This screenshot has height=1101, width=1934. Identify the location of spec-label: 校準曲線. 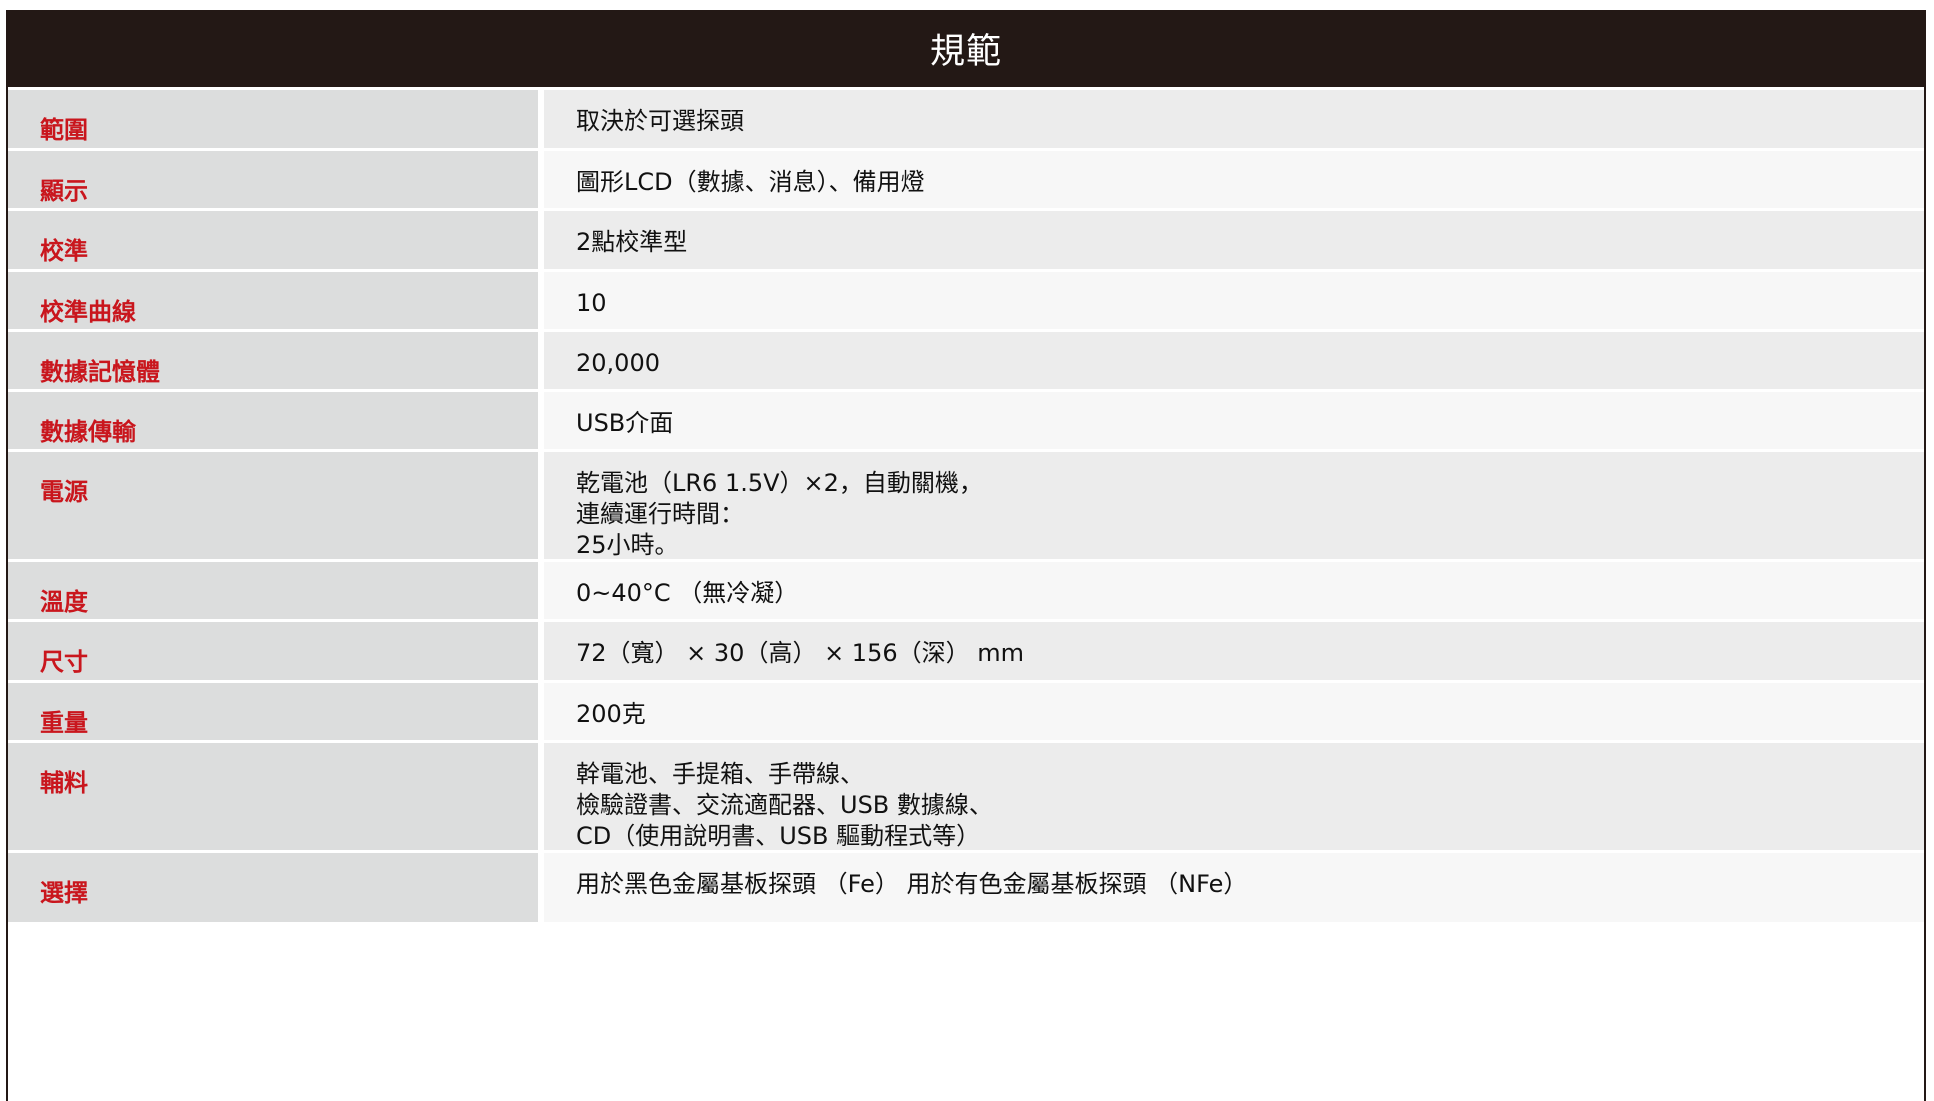
(276, 300).